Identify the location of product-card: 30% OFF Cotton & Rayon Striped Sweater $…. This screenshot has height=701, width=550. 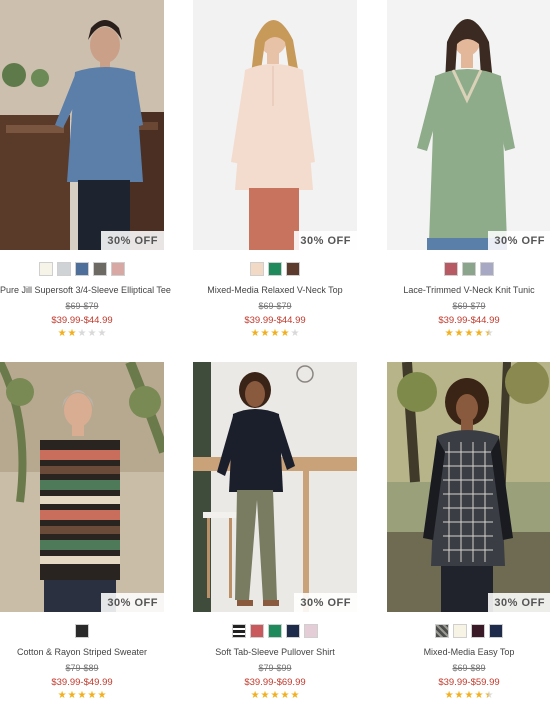
(82, 531).